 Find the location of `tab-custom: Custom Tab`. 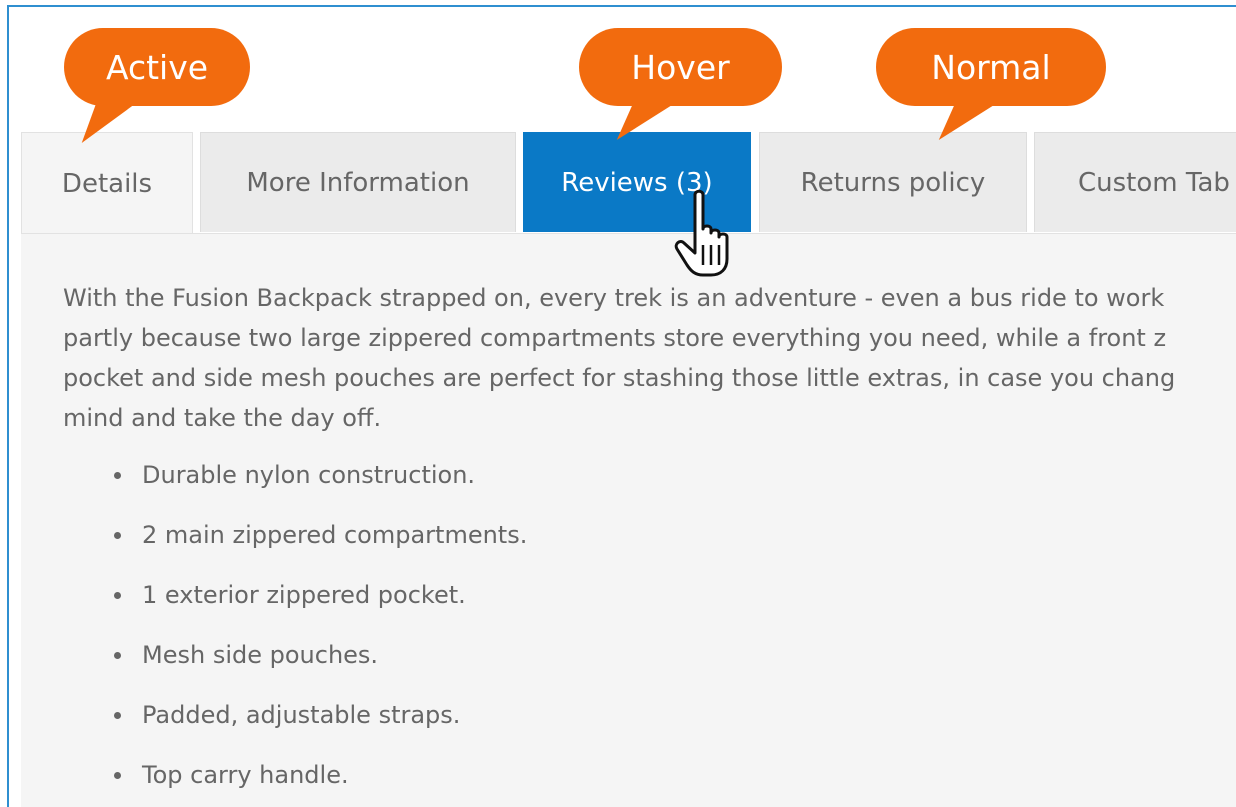

tab-custom: Custom Tab is located at coordinates (1135, 182).